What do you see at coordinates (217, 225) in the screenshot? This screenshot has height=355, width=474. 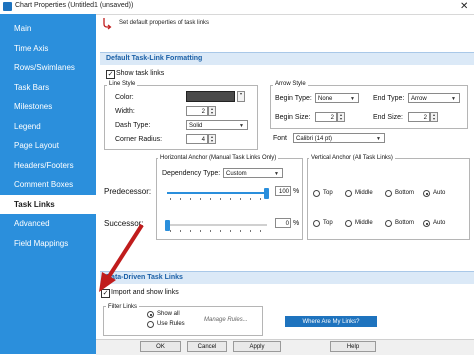 I see `successor-slider-track` at bounding box center [217, 225].